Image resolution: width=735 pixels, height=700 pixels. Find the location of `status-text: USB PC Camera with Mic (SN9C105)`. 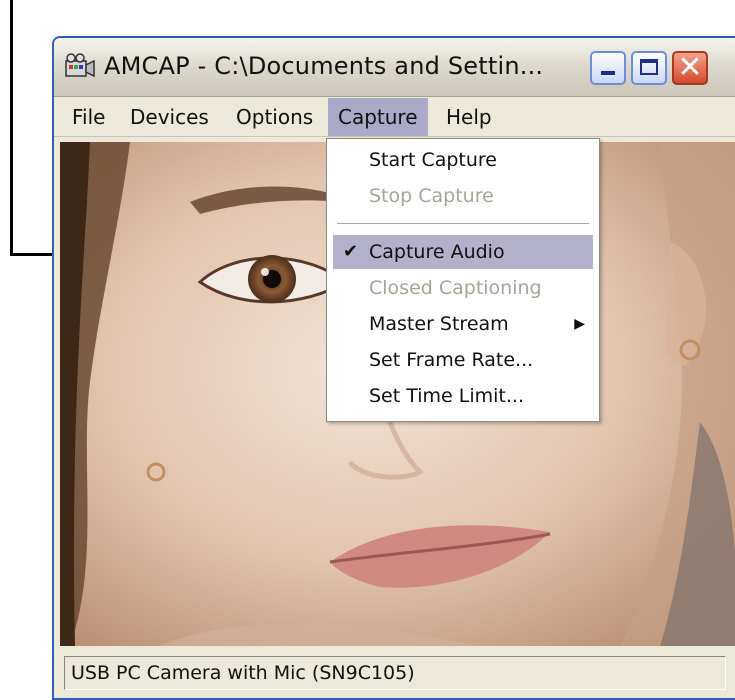

status-text: USB PC Camera with Mic (SN9C105) is located at coordinates (395, 673).